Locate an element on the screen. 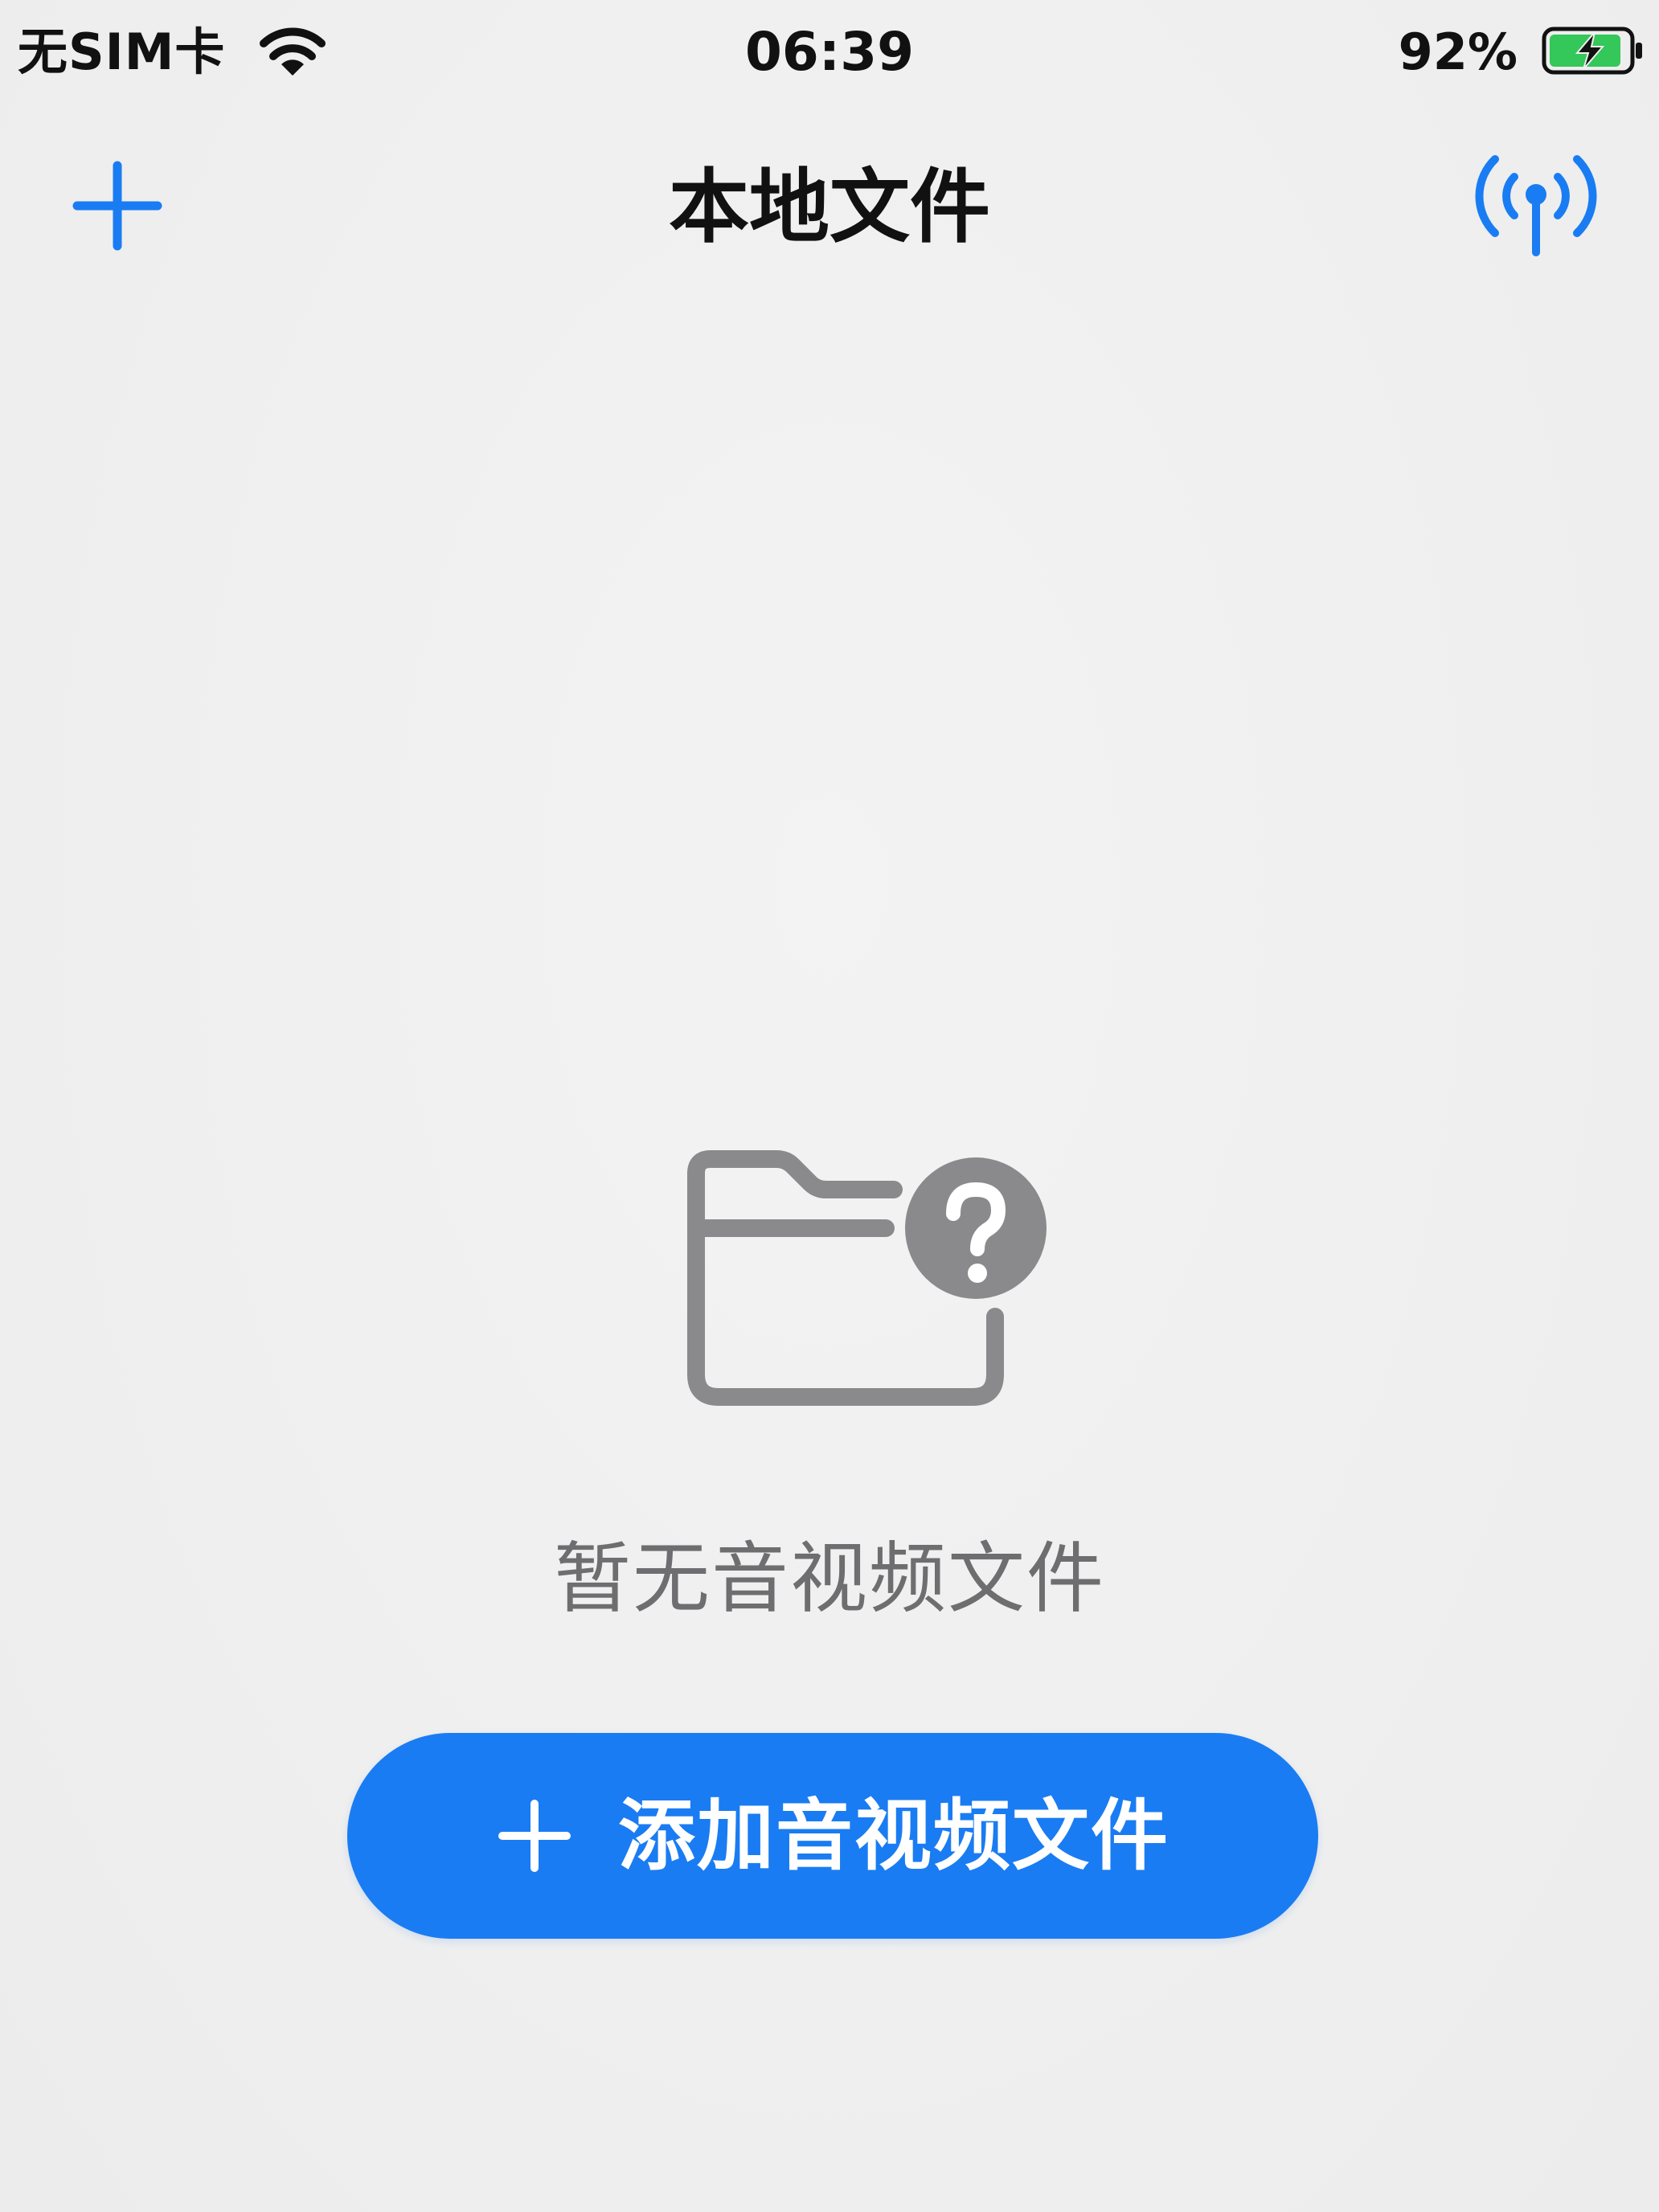 Image resolution: width=1659 pixels, height=2212 pixels. status-bar: 无SIM卡 06:39 92% is located at coordinates (829, 57).